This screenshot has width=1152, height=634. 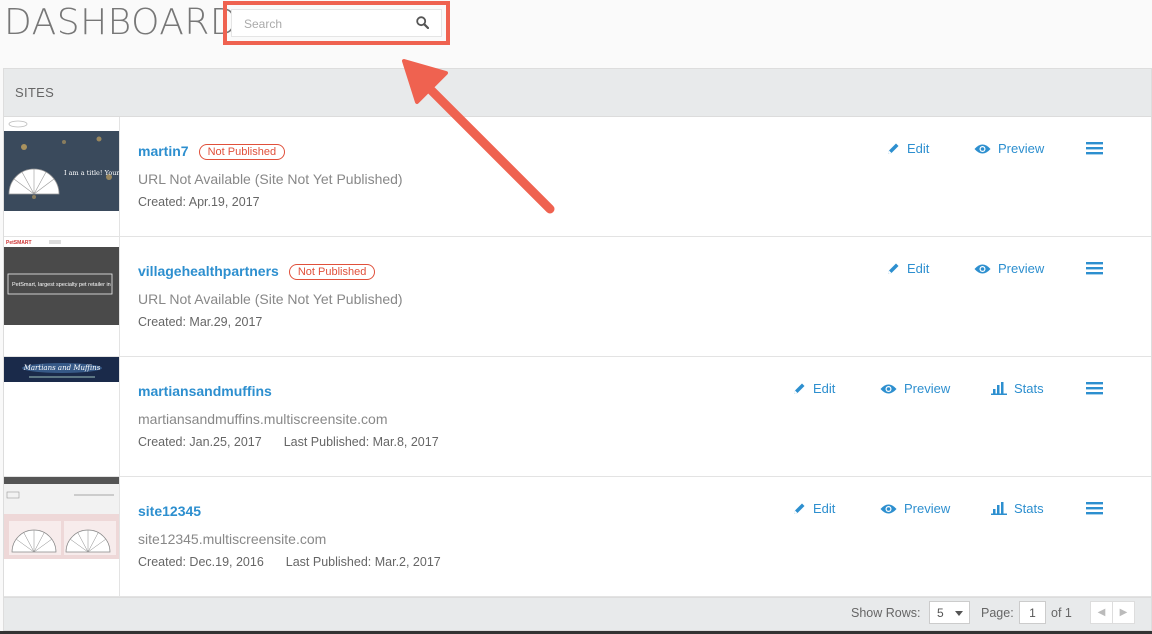 I want to click on panel-title: SITES, so click(x=577, y=93).